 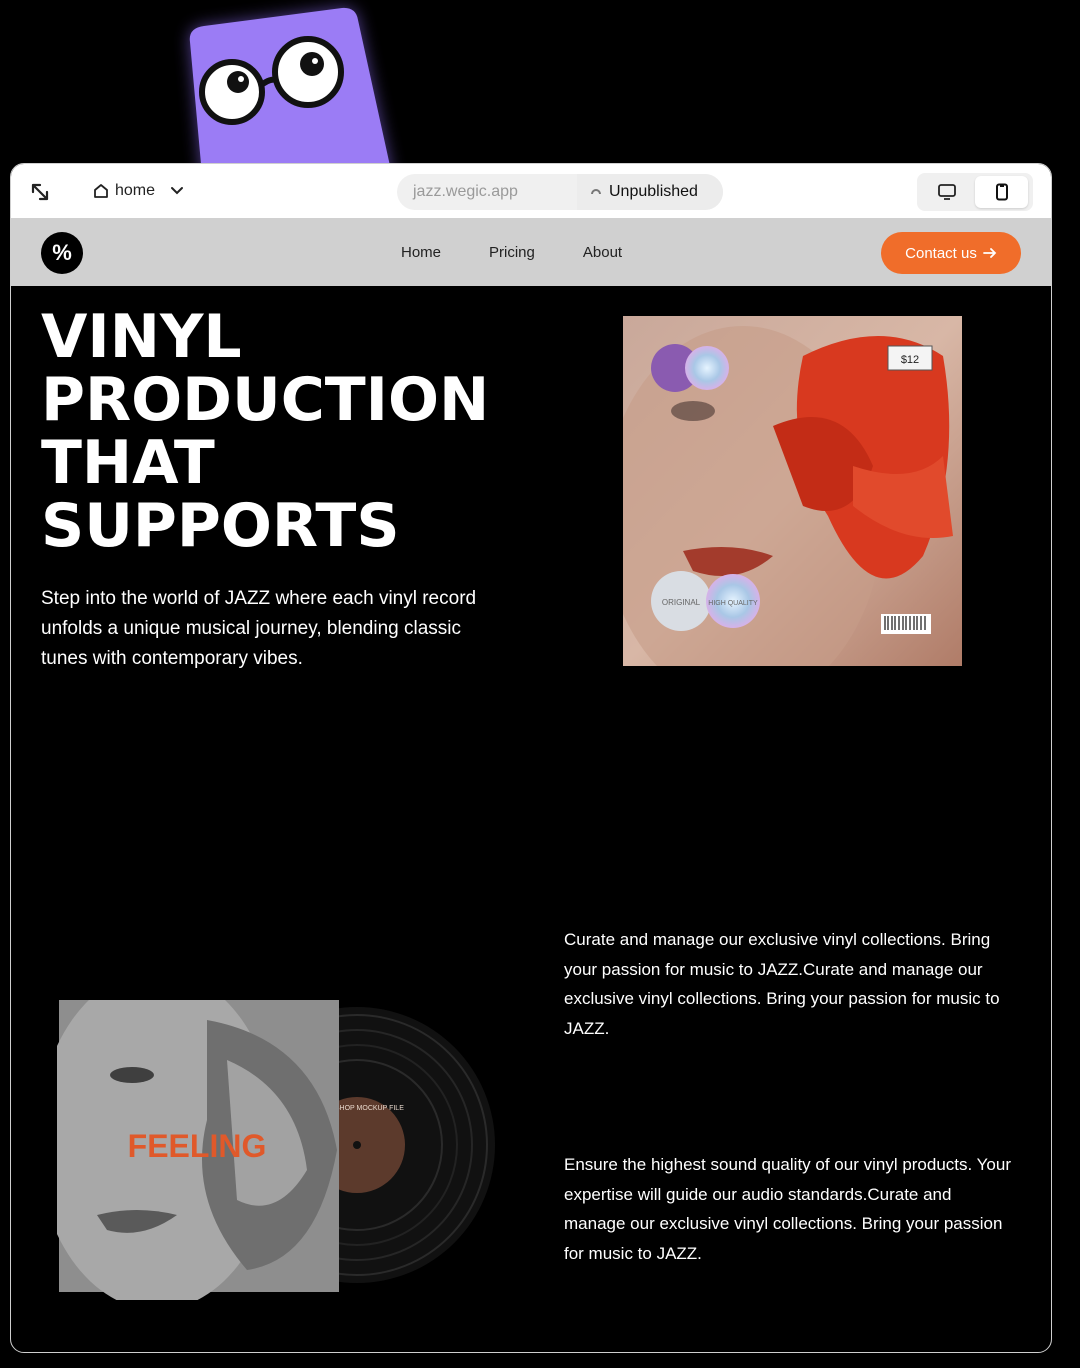 What do you see at coordinates (989, 253) in the screenshot?
I see `arrow-right-icon` at bounding box center [989, 253].